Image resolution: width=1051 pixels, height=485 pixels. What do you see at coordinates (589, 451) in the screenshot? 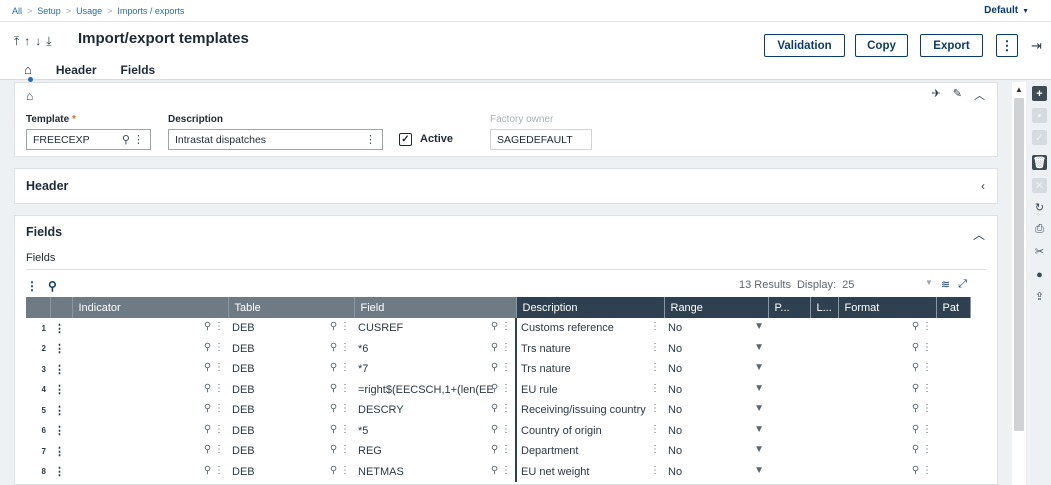
I see `description-cell: Department ⋮` at bounding box center [589, 451].